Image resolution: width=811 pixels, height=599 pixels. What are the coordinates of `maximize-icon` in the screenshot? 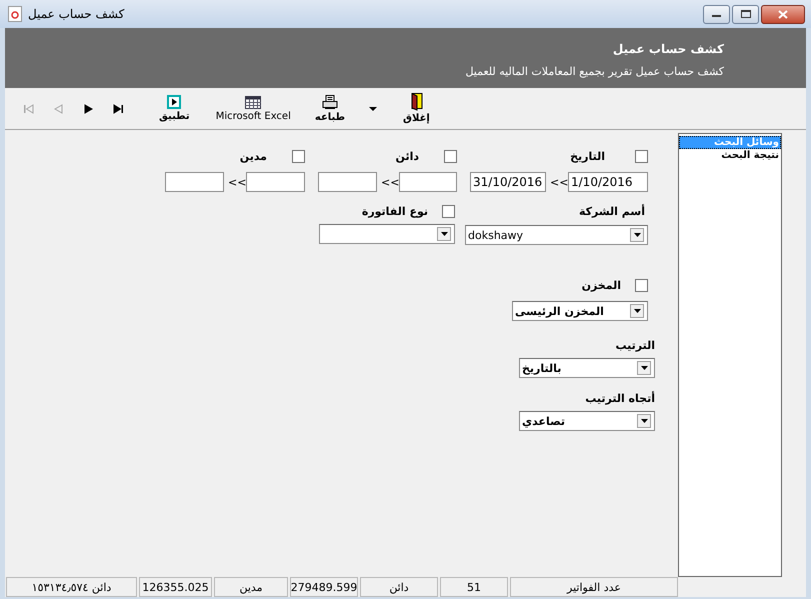 It's located at (745, 14).